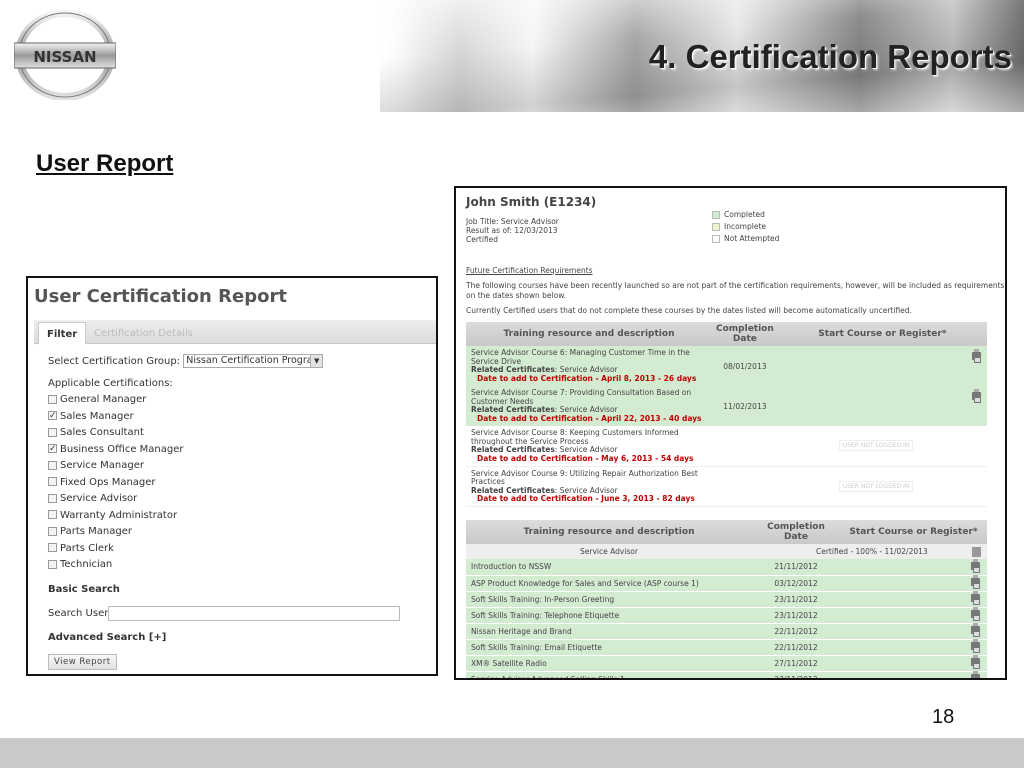 The height and width of the screenshot is (768, 1024). Describe the element at coordinates (119, 515) in the screenshot. I see `certification-label: Warranty Administrator` at that location.